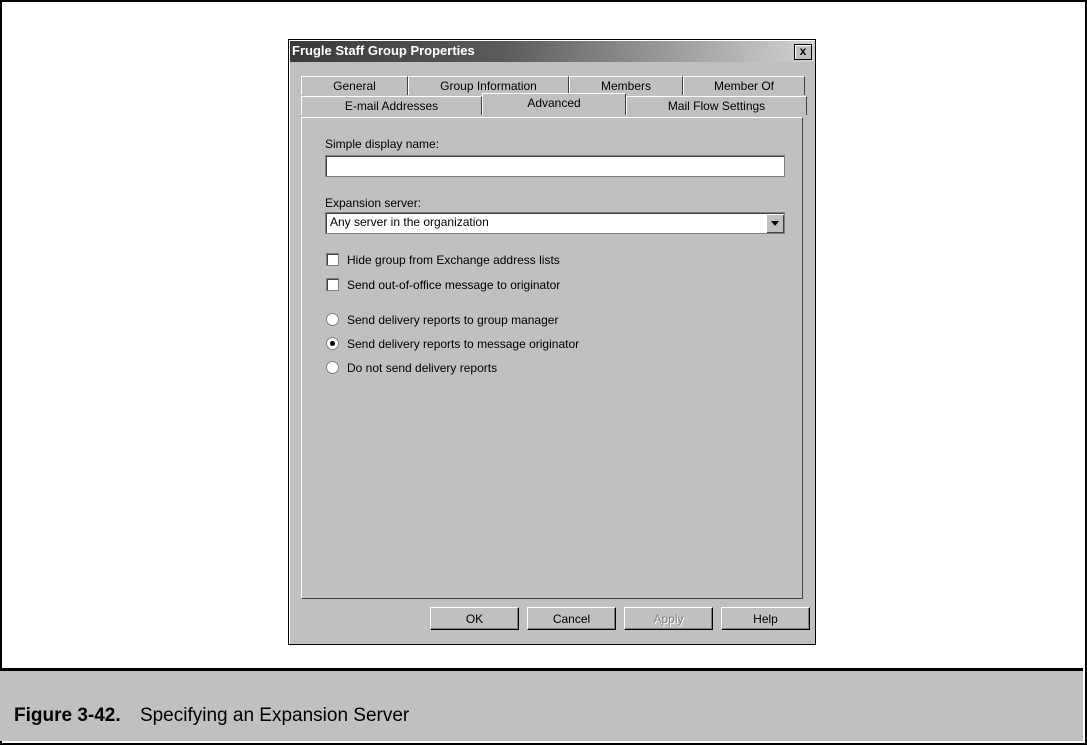 This screenshot has width=1087, height=745. What do you see at coordinates (803, 52) in the screenshot?
I see `close-button: x` at bounding box center [803, 52].